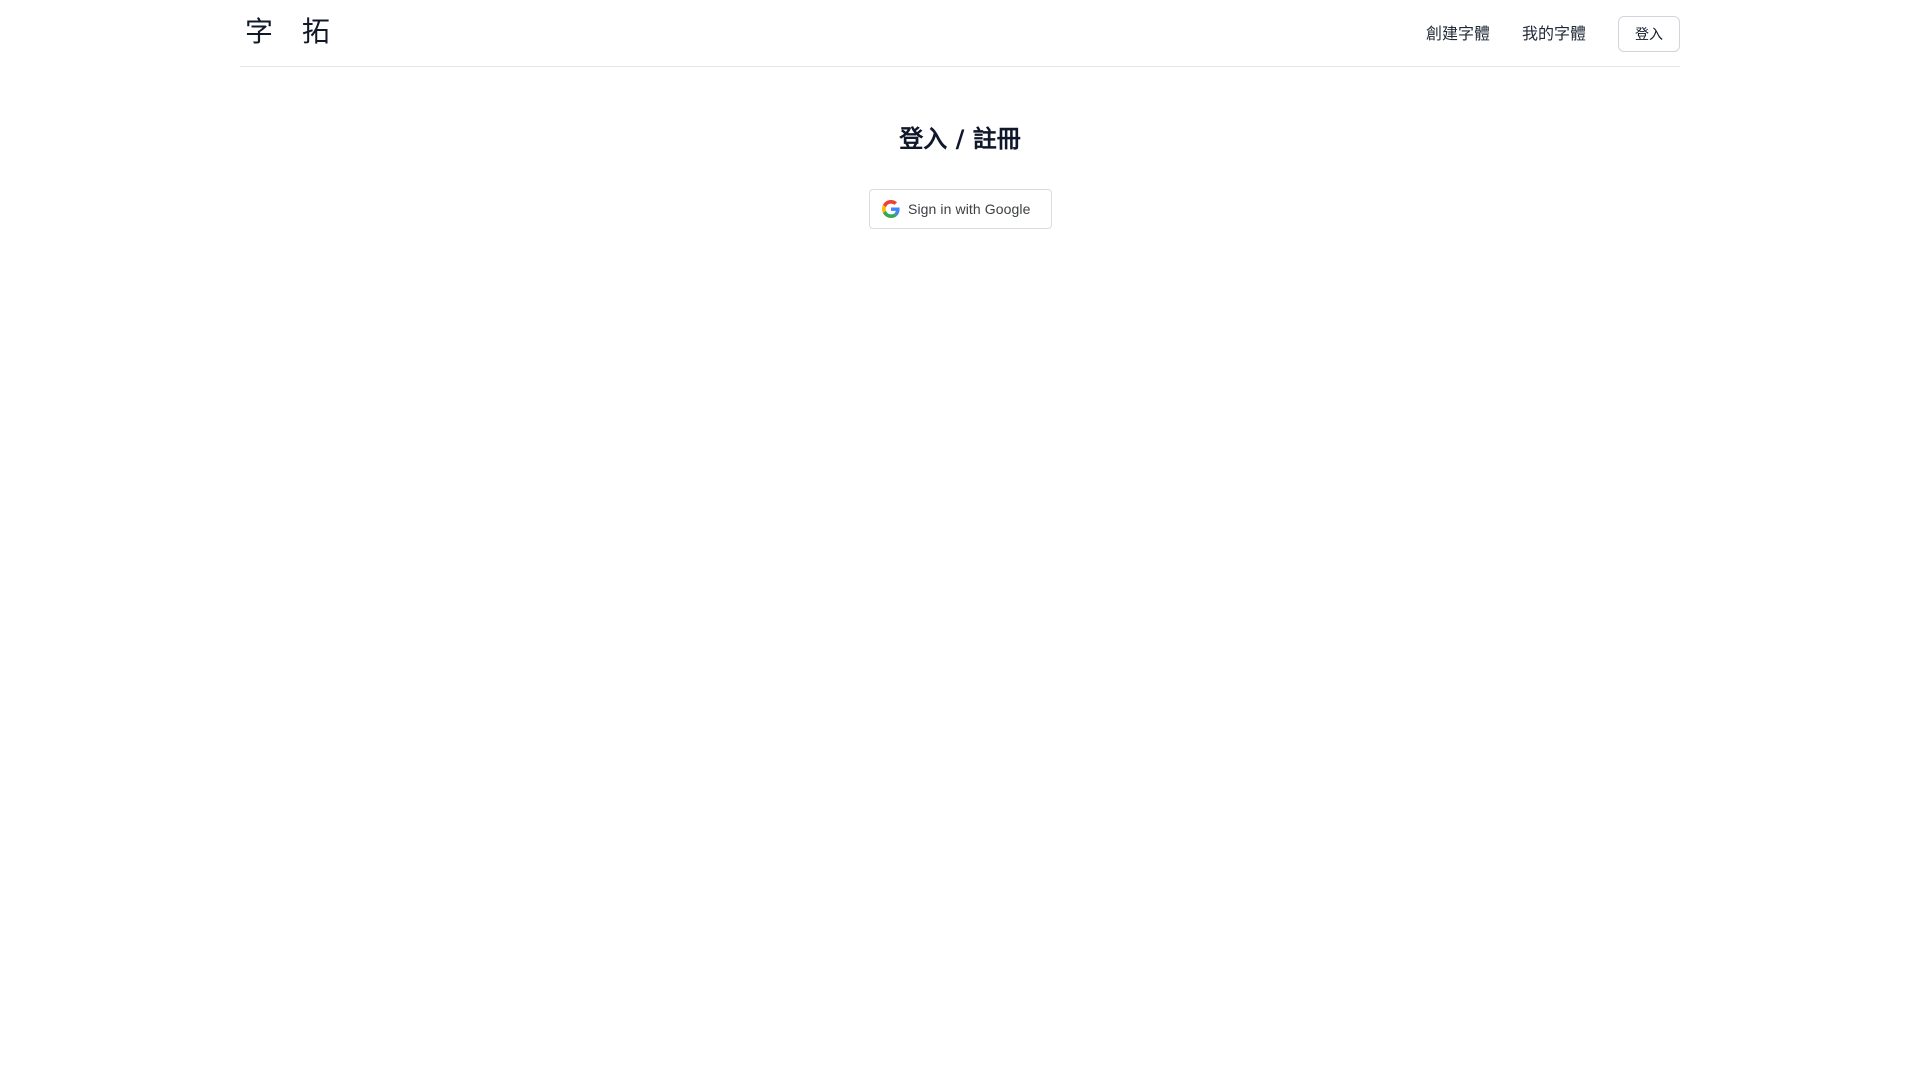 The width and height of the screenshot is (1920, 1080). I want to click on google-signin-button: Sign in with Google, so click(960, 209).